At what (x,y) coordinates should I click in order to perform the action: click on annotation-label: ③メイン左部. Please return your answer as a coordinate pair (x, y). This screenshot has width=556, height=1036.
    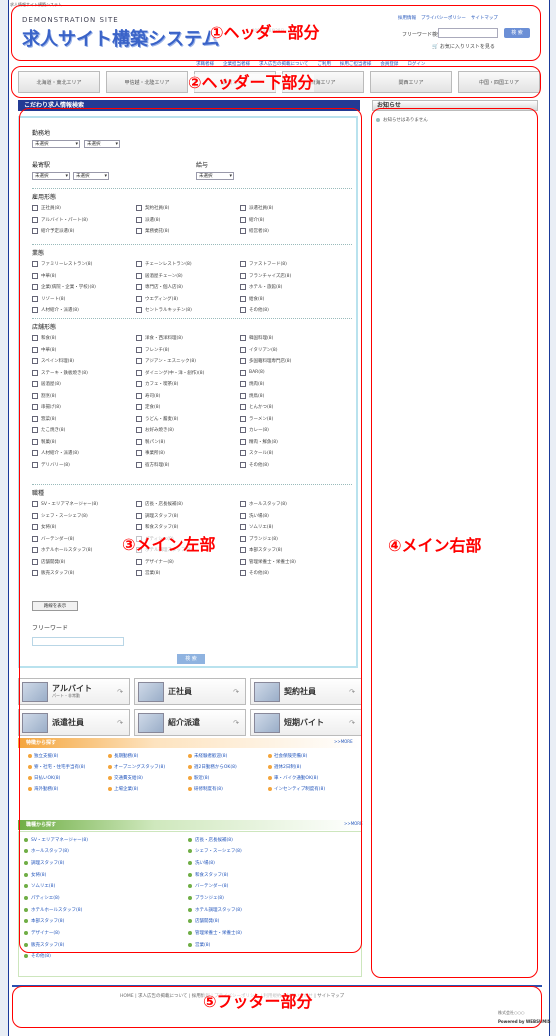
    Looking at the image, I should click on (169, 544).